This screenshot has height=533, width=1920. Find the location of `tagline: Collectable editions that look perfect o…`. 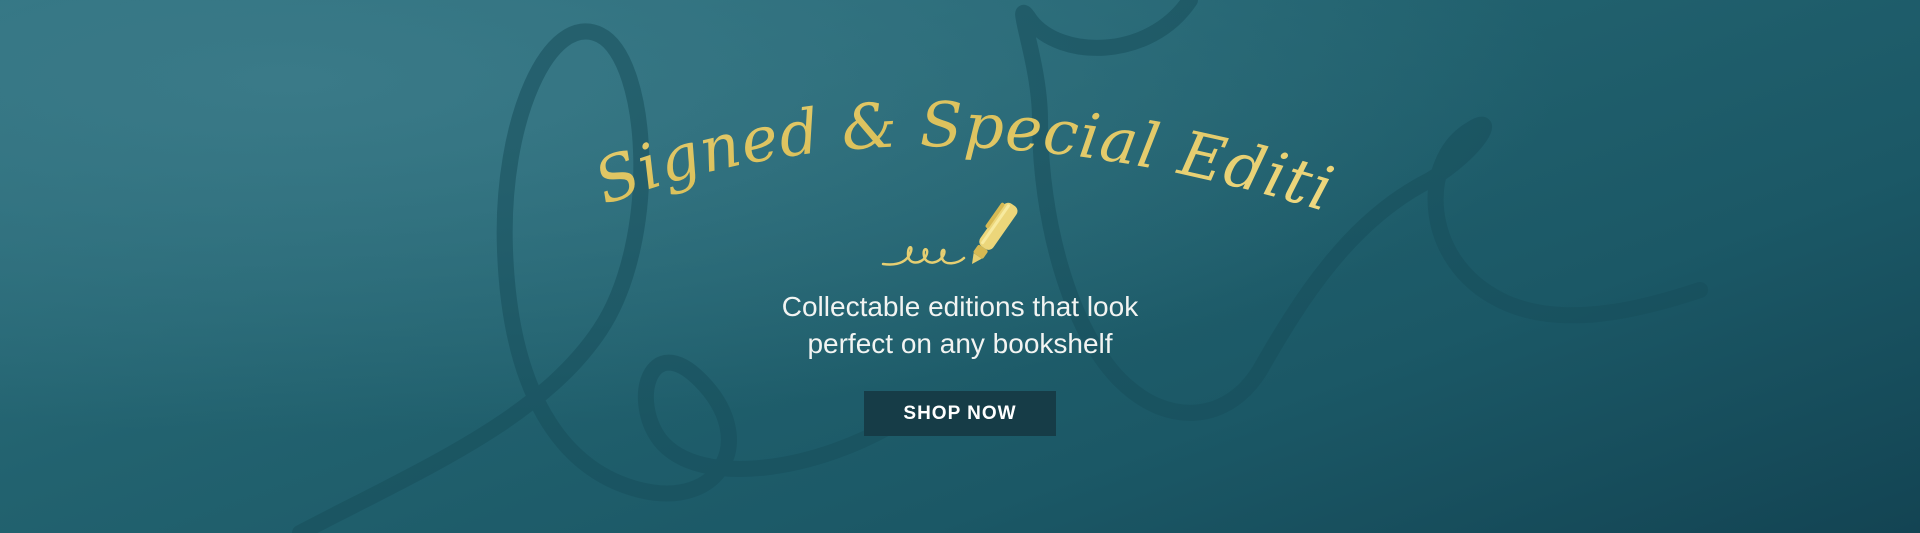

tagline: Collectable editions that look perfect o… is located at coordinates (960, 325).